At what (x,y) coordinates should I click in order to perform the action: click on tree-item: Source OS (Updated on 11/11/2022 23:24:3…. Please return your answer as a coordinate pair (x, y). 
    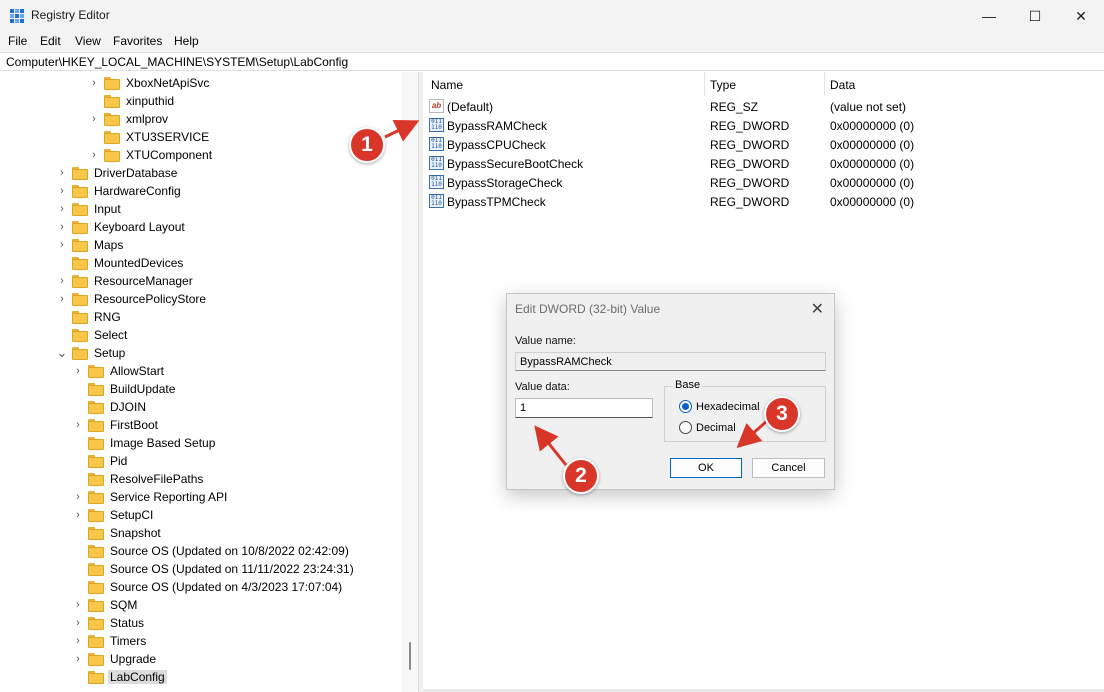
    Looking at the image, I should click on (214, 569).